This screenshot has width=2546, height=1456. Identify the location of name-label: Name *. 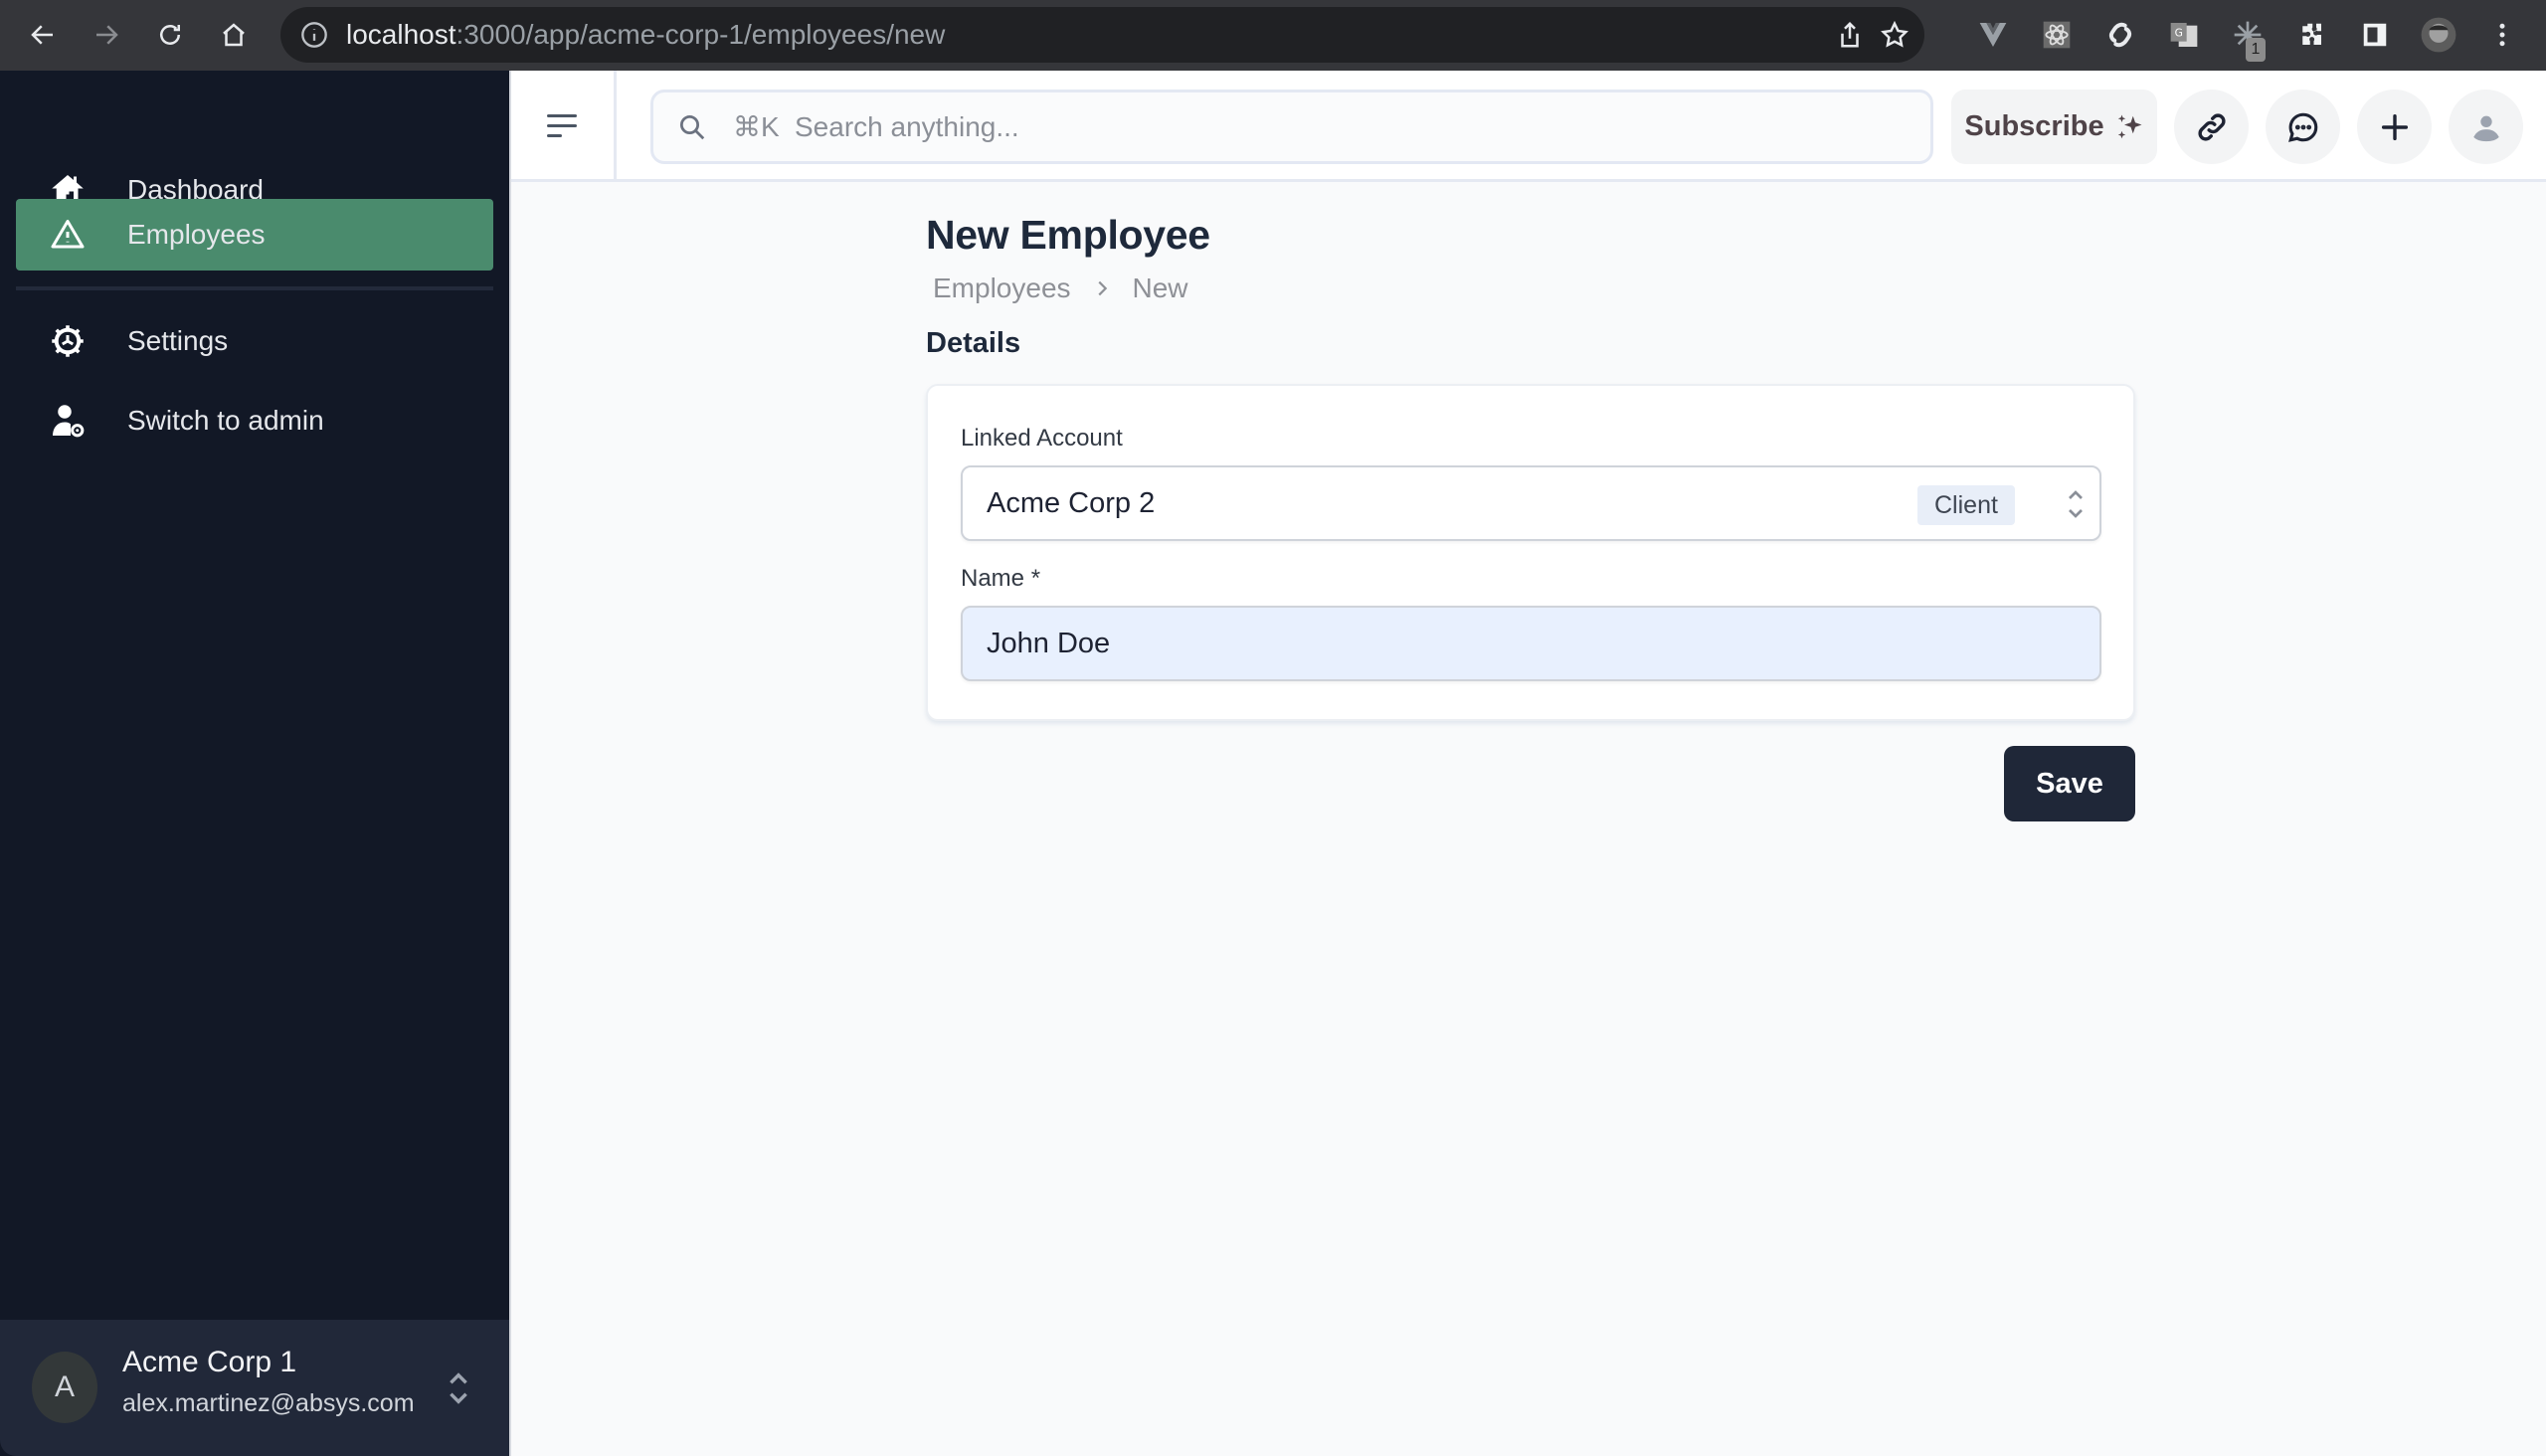
(1001, 578).